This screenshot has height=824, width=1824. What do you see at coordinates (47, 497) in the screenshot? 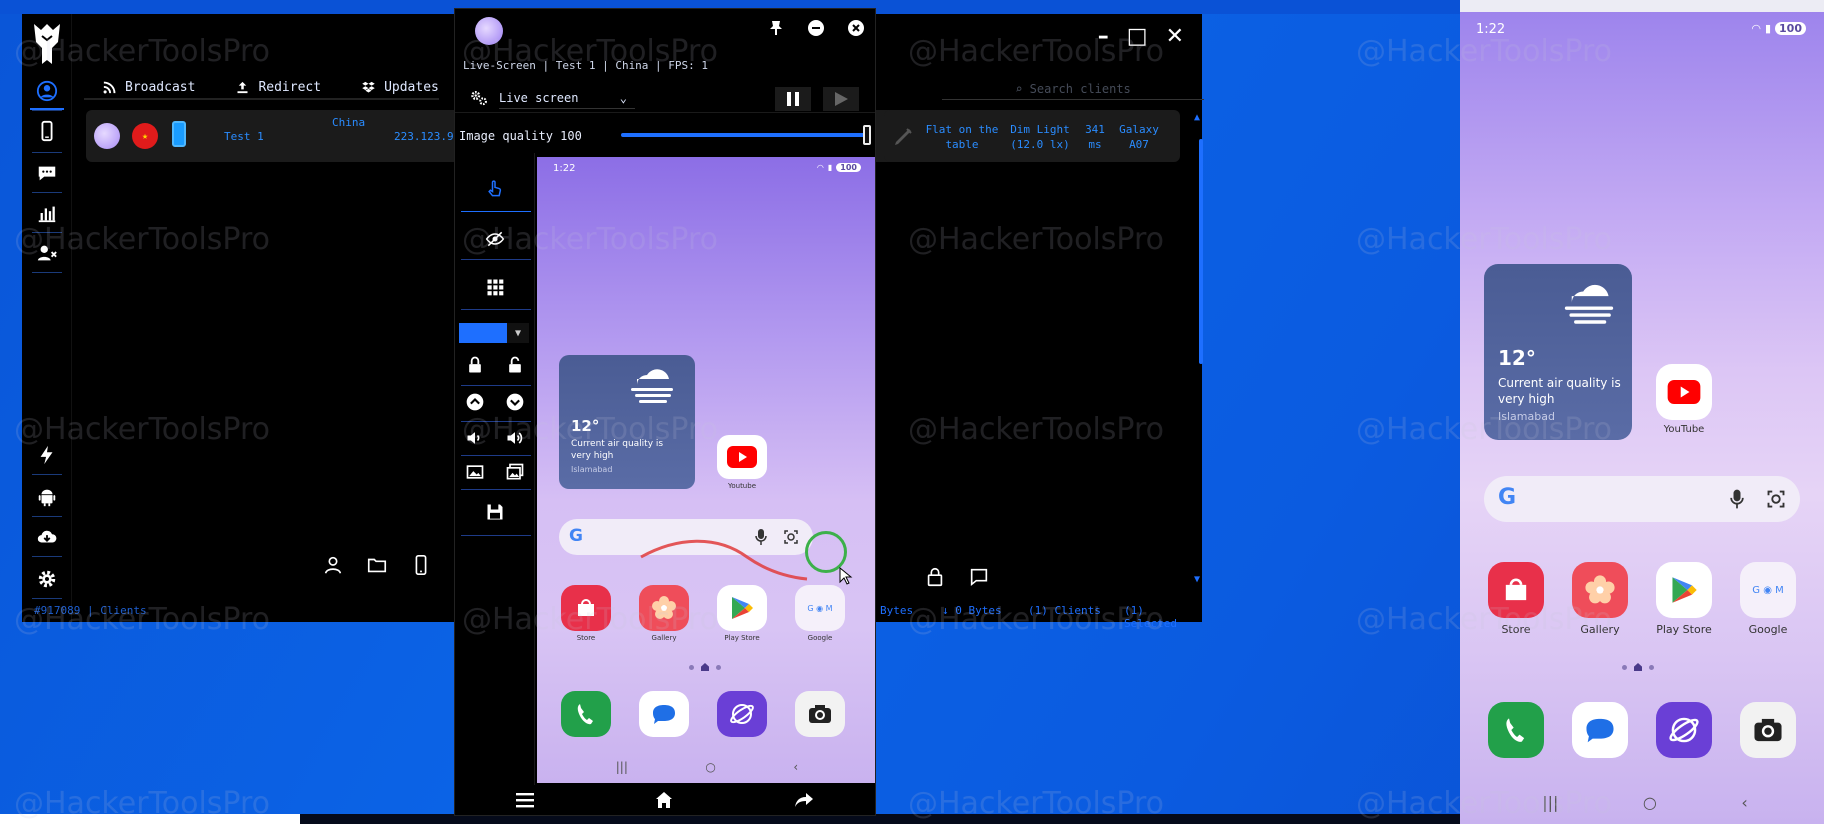
I see `android-icon` at bounding box center [47, 497].